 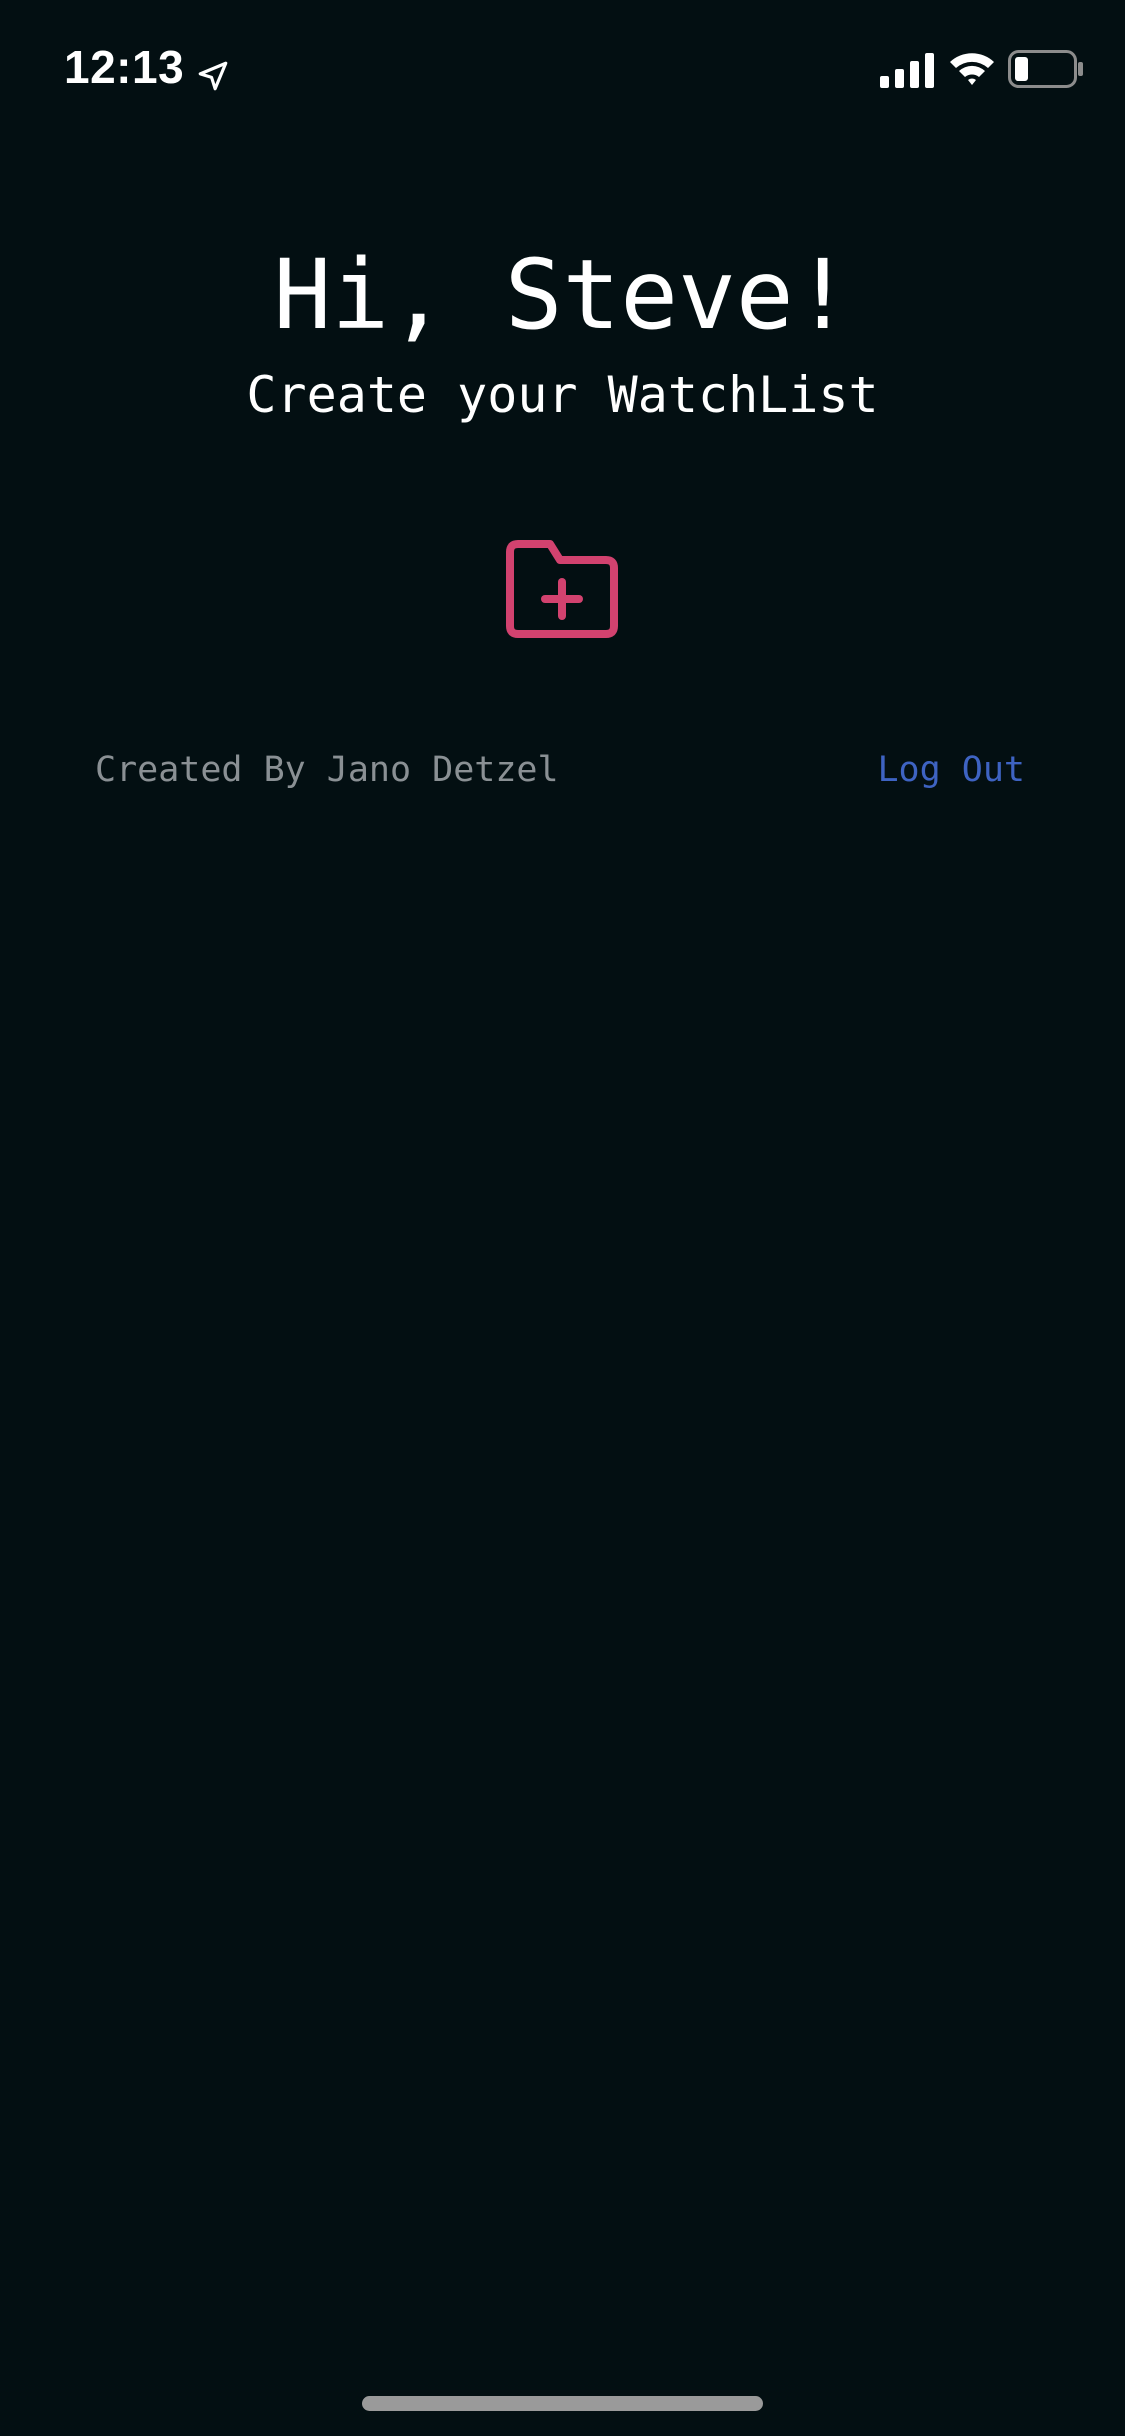 What do you see at coordinates (562, 2403) in the screenshot?
I see `home-indicator` at bounding box center [562, 2403].